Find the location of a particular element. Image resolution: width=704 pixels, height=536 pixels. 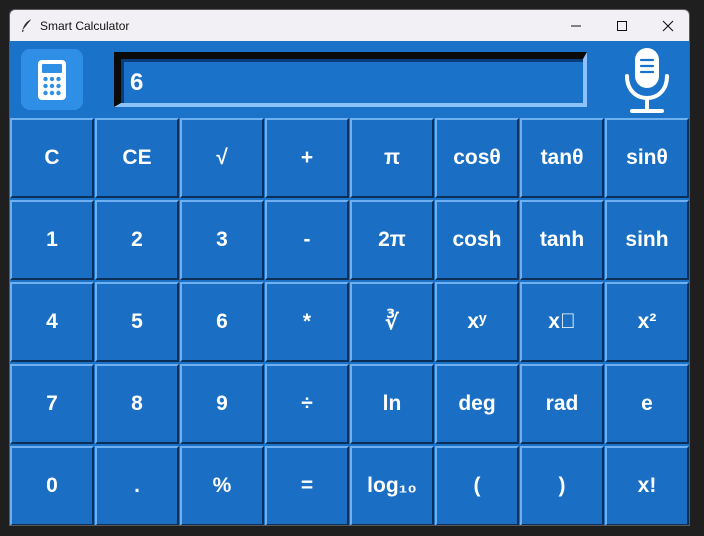

key-log10: log₁₀ is located at coordinates (392, 485).